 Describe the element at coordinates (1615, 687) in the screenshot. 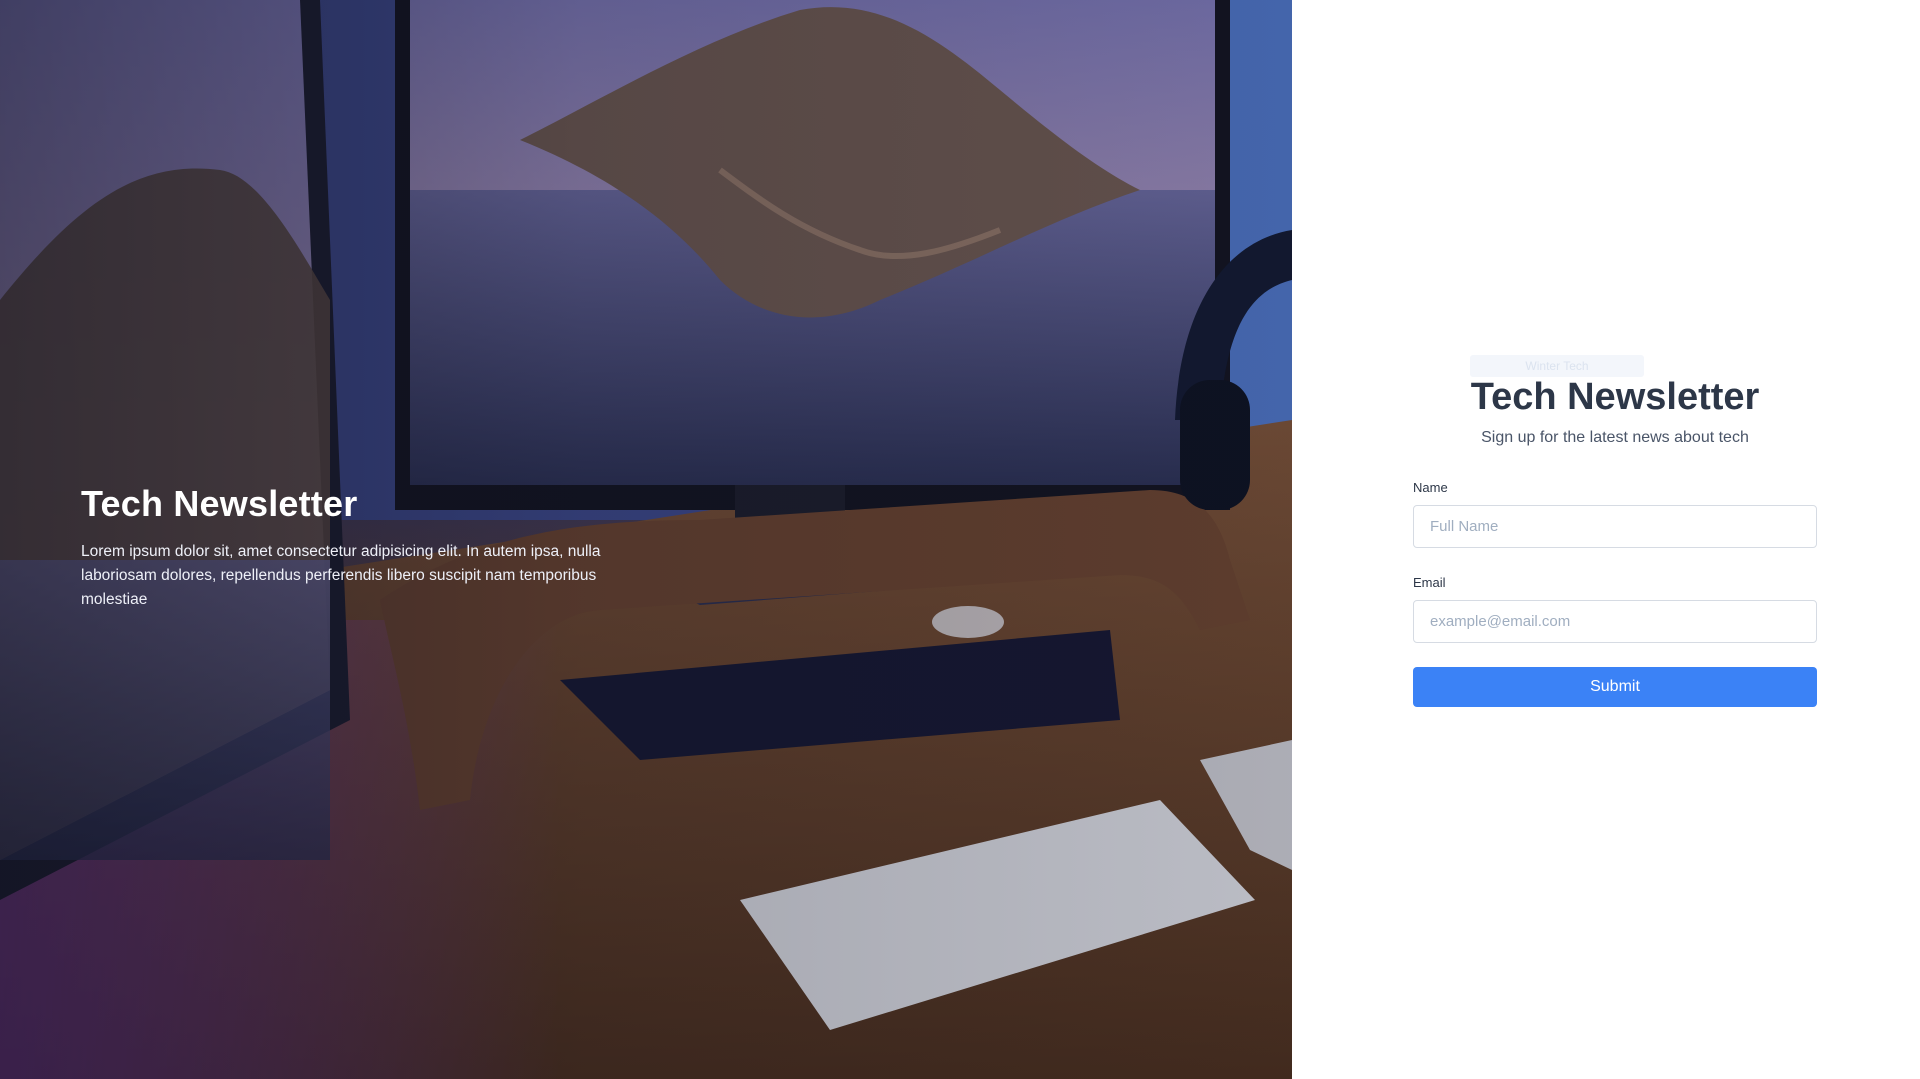

I see `submit-button: Submit` at that location.